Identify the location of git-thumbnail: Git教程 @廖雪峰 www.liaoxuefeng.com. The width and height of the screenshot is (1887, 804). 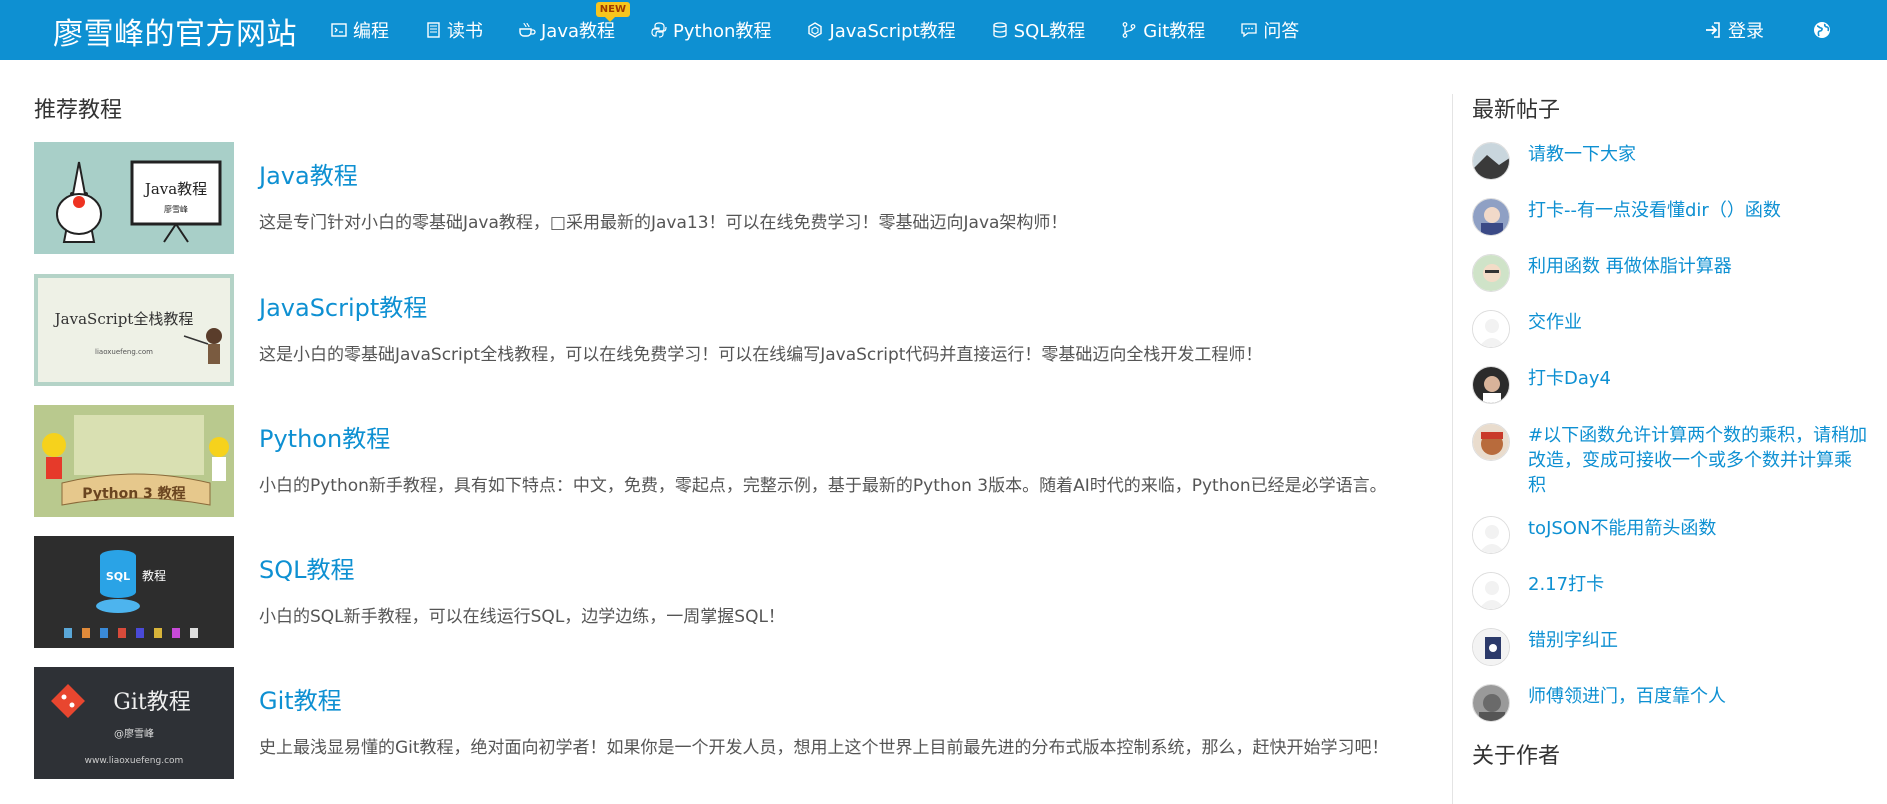
(134, 723).